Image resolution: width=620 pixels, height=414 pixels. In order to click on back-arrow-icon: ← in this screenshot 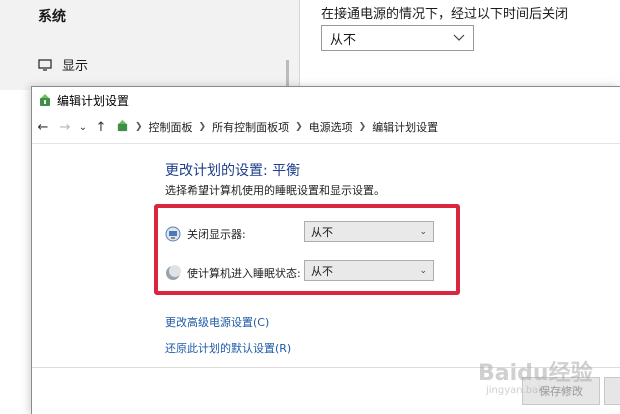, I will do `click(43, 127)`.